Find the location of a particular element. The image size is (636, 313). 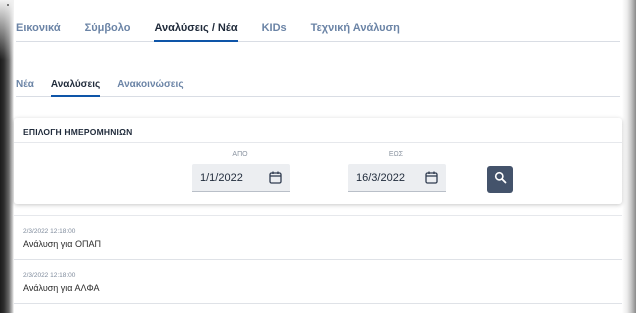

to-date-value: 16/3/2022 is located at coordinates (380, 177).